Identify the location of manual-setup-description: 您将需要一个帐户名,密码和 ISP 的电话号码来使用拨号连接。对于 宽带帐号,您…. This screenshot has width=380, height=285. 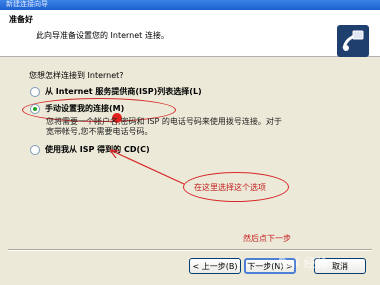
(196, 127).